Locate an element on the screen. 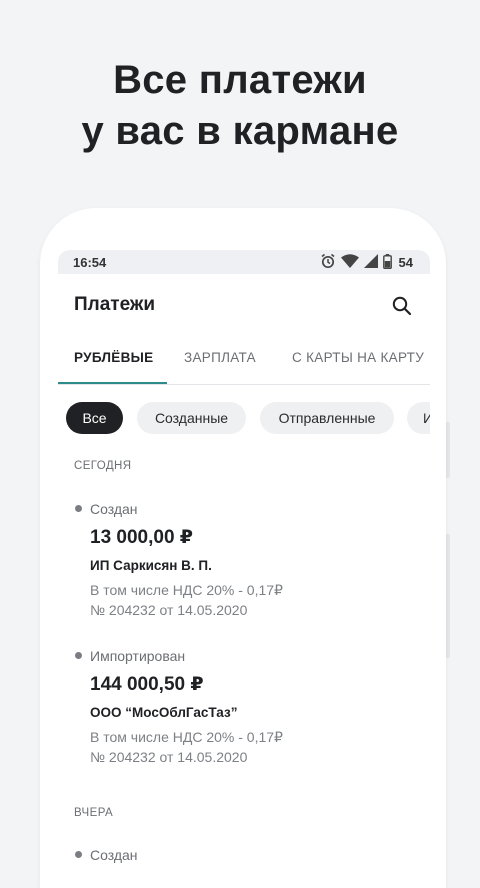 The width and height of the screenshot is (480, 888). payment-payee: ИП Саркисян В. П. is located at coordinates (151, 565).